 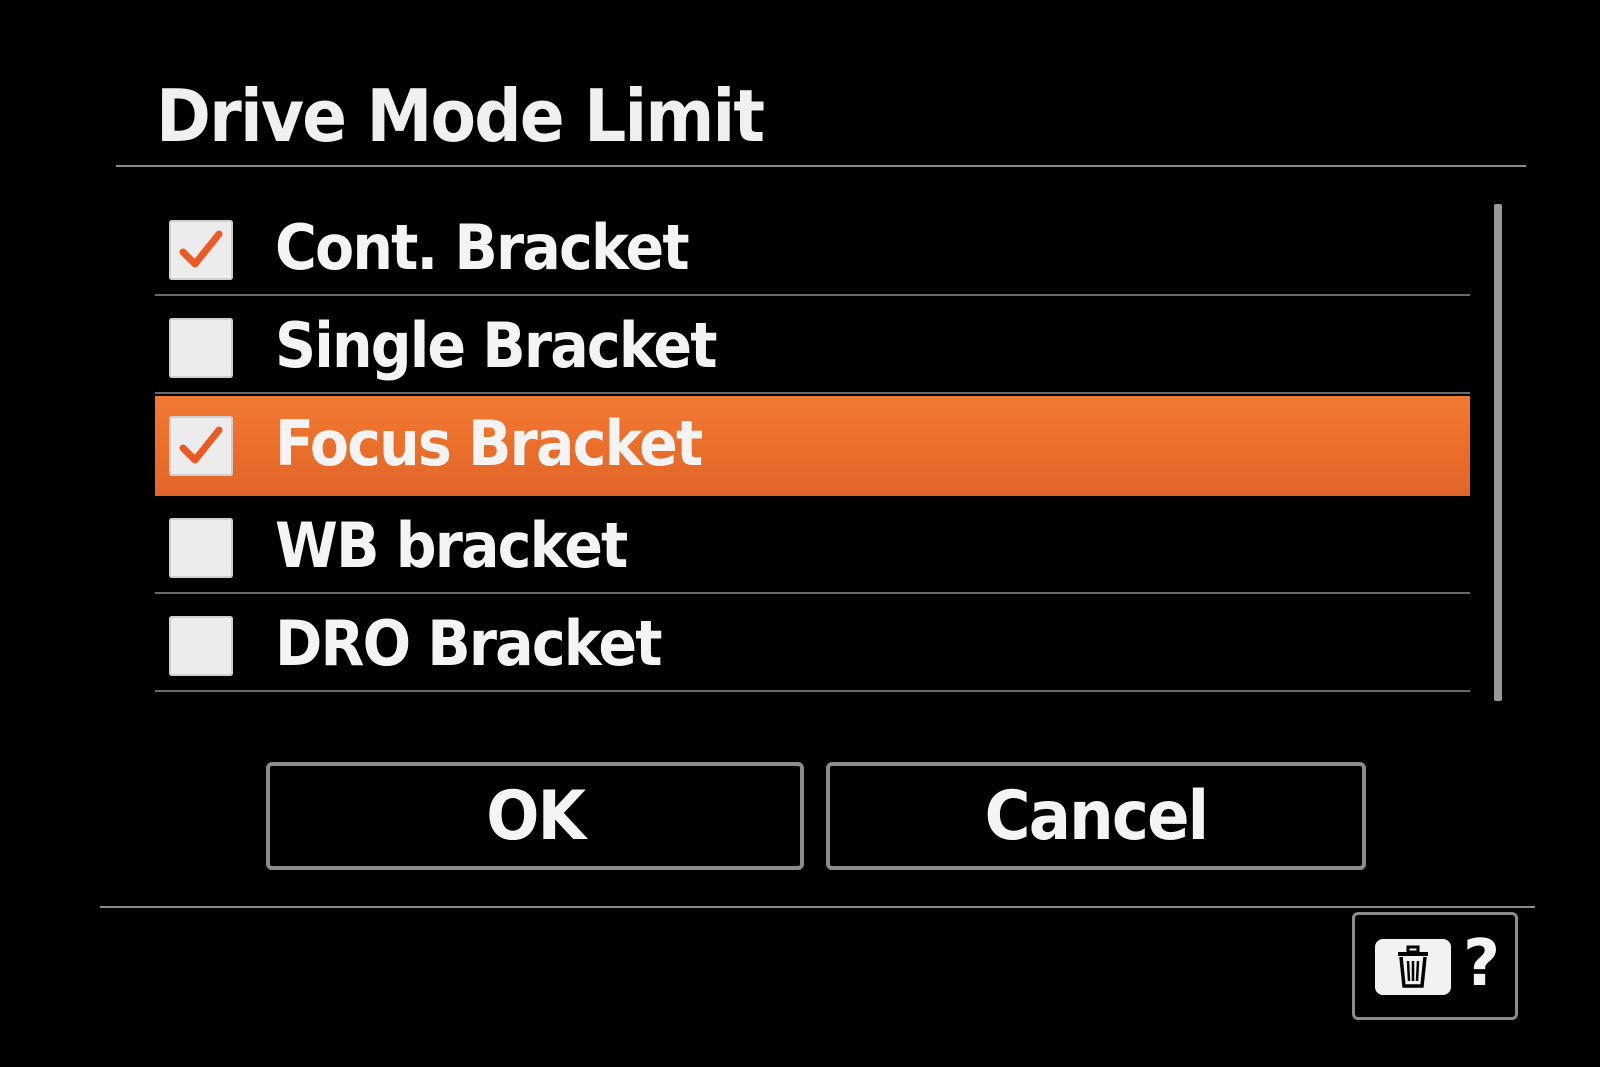 What do you see at coordinates (460, 116) in the screenshot?
I see `page-title: Drive Mode Limit` at bounding box center [460, 116].